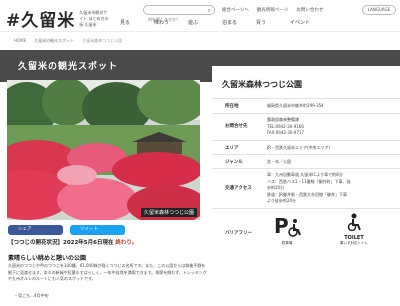  I want to click on twitter-share-button: ツイート, so click(97, 230).